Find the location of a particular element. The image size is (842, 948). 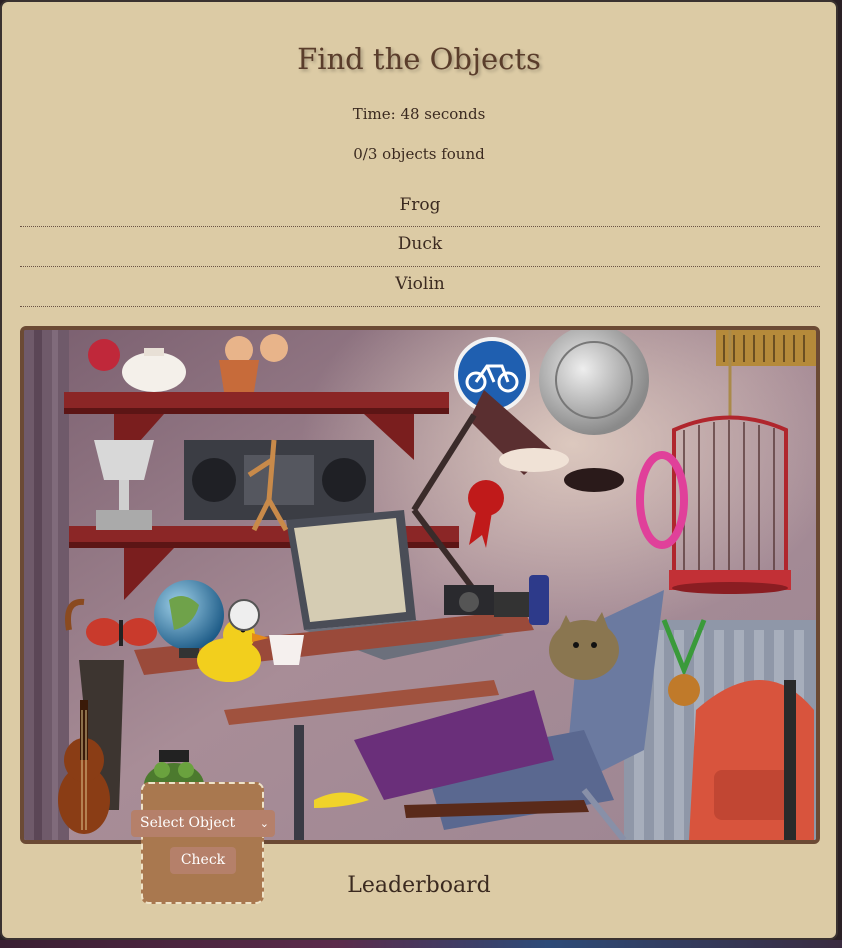

progress-text: 0/3 objects found is located at coordinates (419, 154).